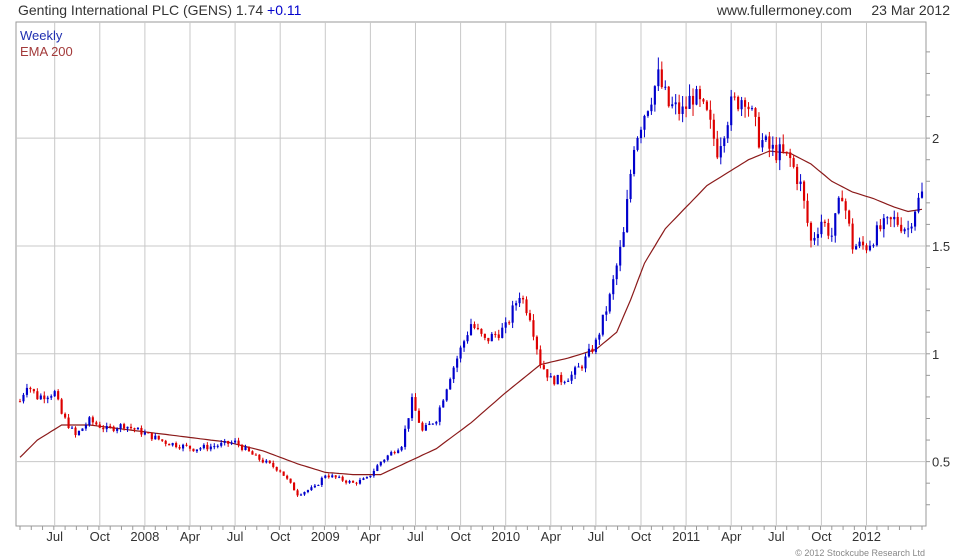  I want to click on x-tick-label: Apr, so click(370, 536).